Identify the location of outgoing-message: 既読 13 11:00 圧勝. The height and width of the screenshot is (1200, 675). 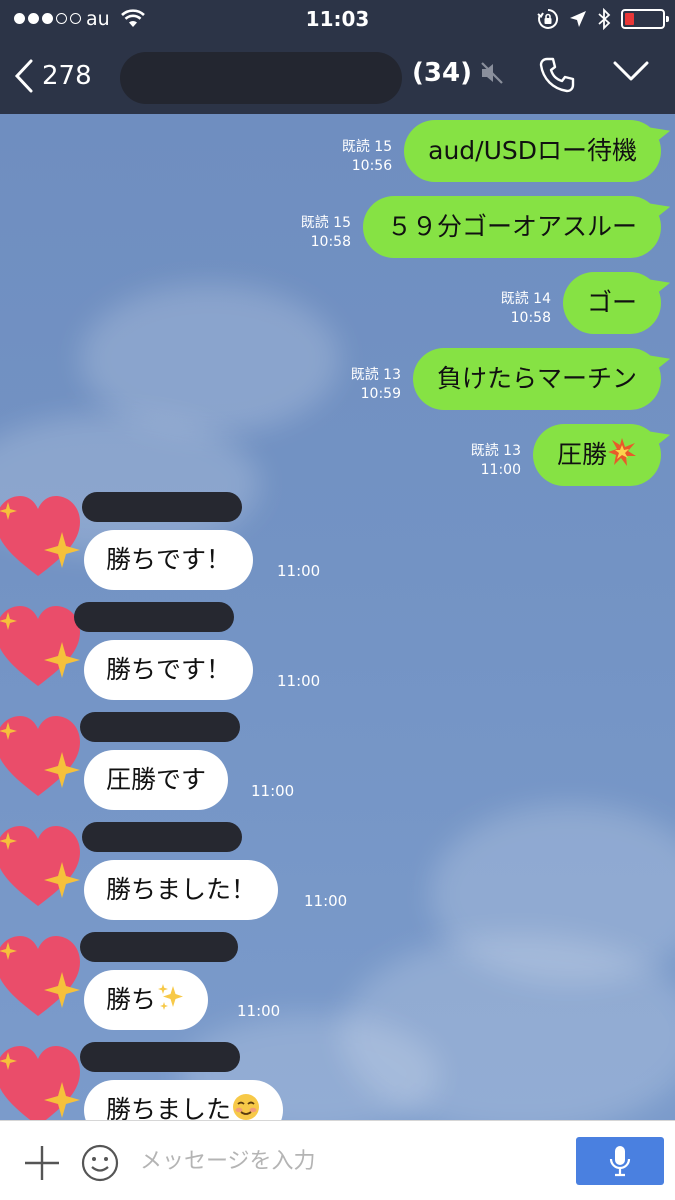
(566, 455).